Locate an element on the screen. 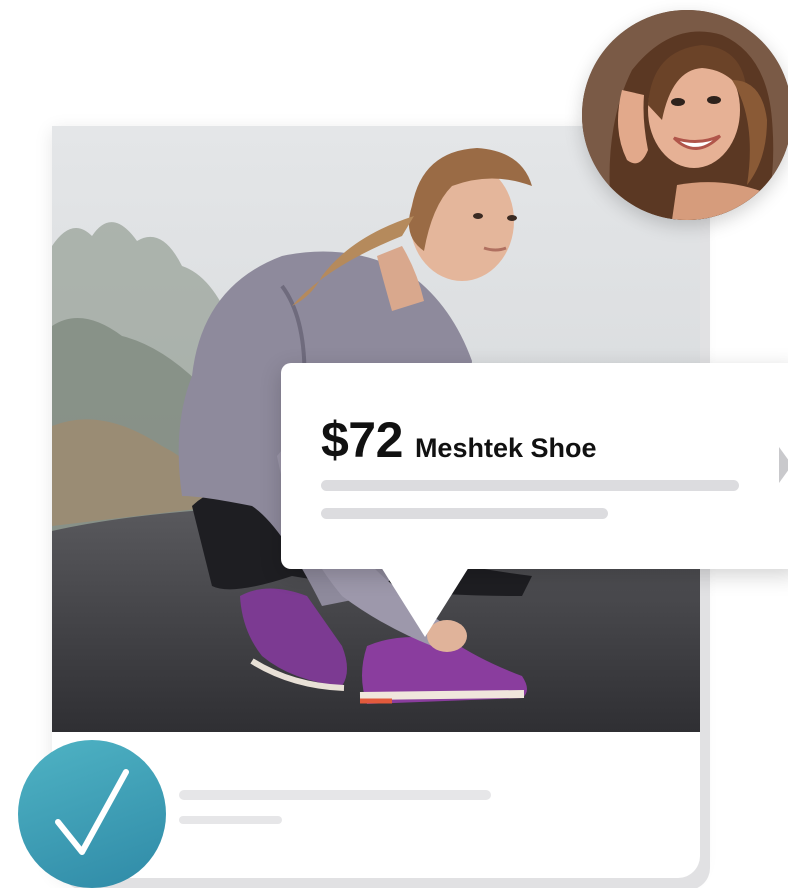  check-badge is located at coordinates (92, 814).